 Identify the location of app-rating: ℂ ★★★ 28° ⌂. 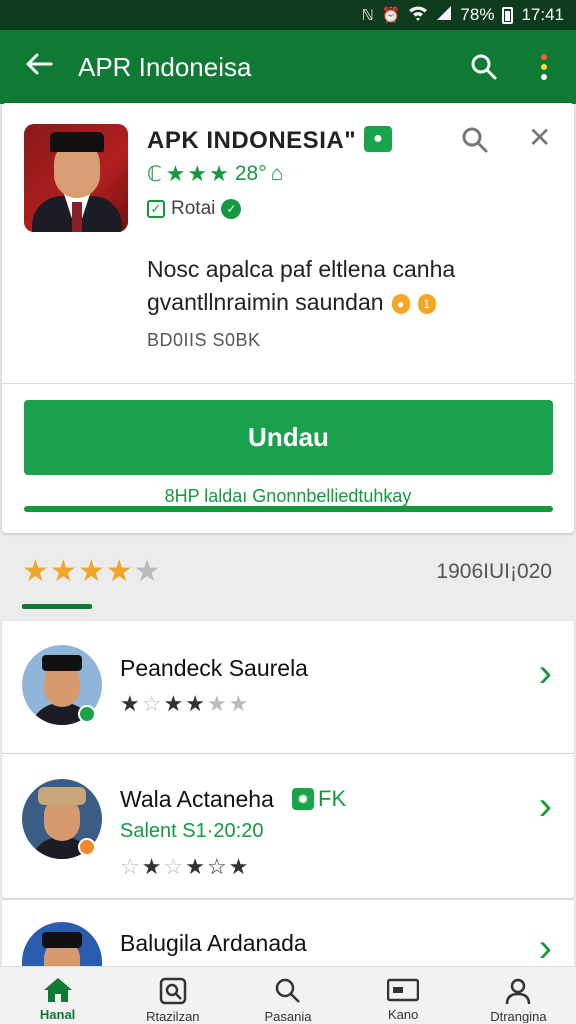
(215, 174).